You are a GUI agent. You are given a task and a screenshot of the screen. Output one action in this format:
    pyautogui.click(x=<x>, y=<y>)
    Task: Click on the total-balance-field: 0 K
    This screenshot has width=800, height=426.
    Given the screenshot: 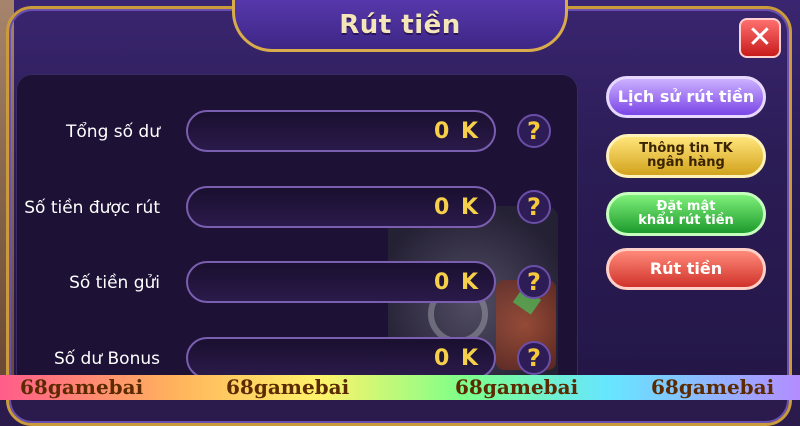 What is the action you would take?
    pyautogui.click(x=341, y=131)
    